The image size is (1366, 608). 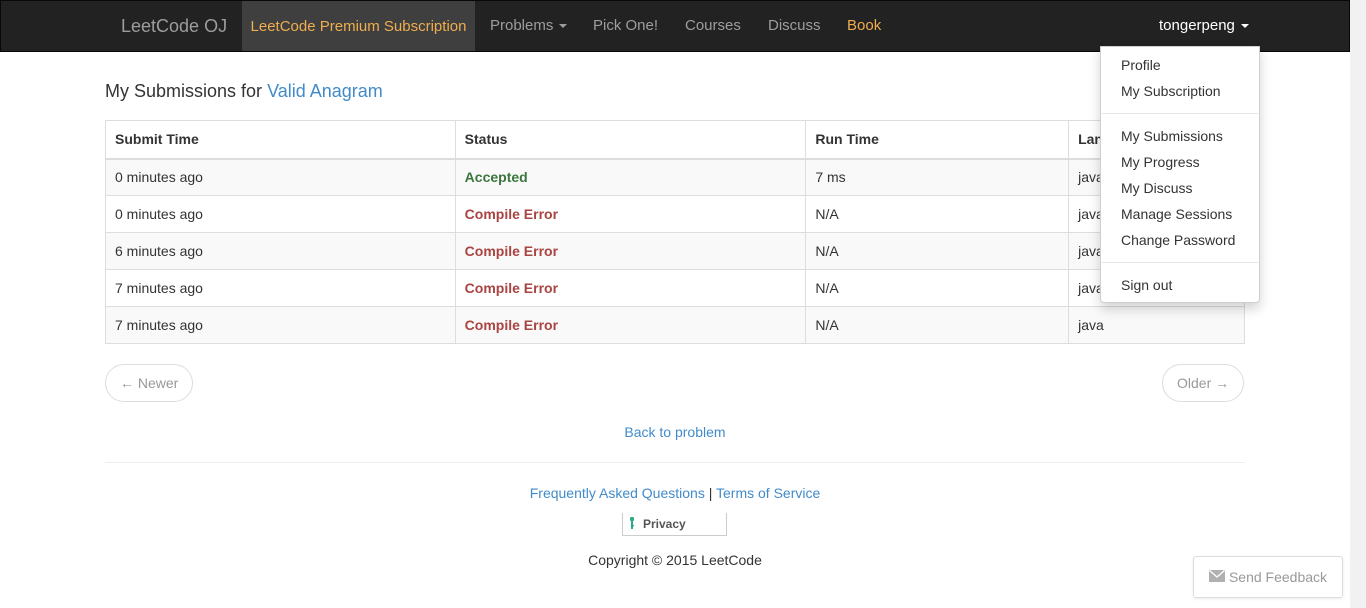 I want to click on page-title-prefix: My Submissions for, so click(x=184, y=91).